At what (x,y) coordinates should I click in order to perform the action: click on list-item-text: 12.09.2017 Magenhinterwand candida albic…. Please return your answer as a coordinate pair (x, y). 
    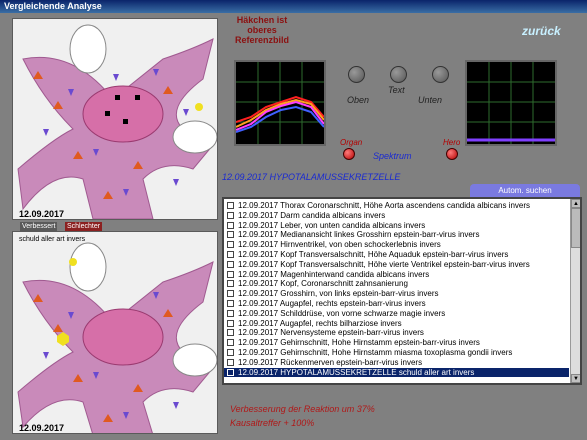
    Looking at the image, I should click on (334, 274).